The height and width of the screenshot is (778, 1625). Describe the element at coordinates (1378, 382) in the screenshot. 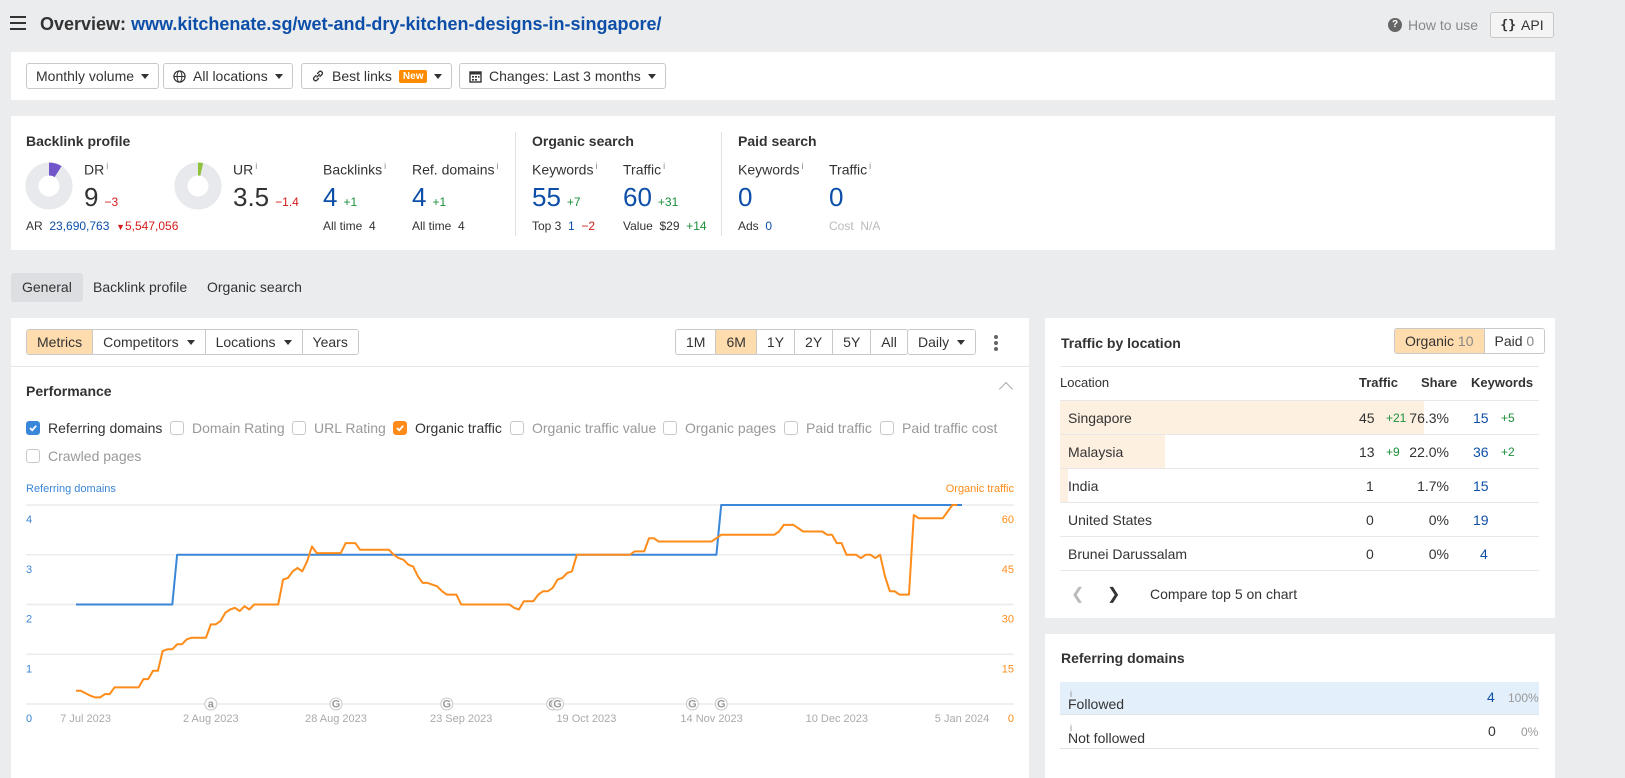

I see `column-header-traffic: Traffic` at that location.